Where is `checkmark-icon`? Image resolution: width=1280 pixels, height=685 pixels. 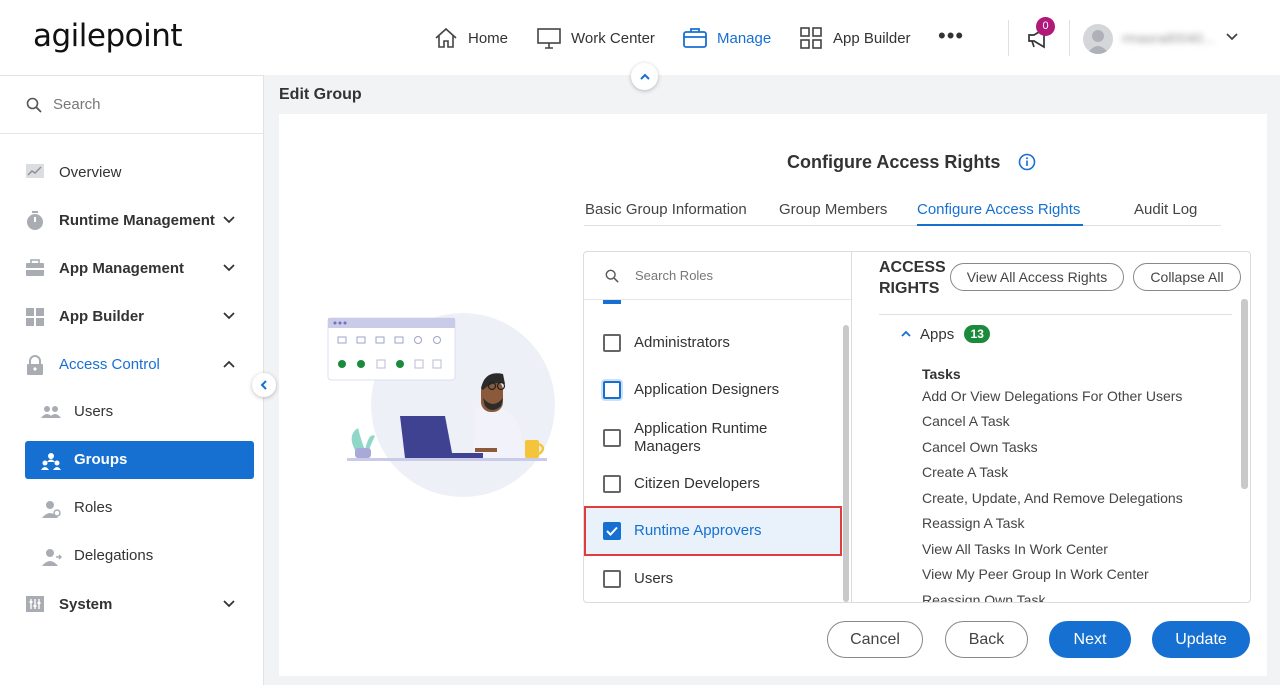 checkmark-icon is located at coordinates (612, 531).